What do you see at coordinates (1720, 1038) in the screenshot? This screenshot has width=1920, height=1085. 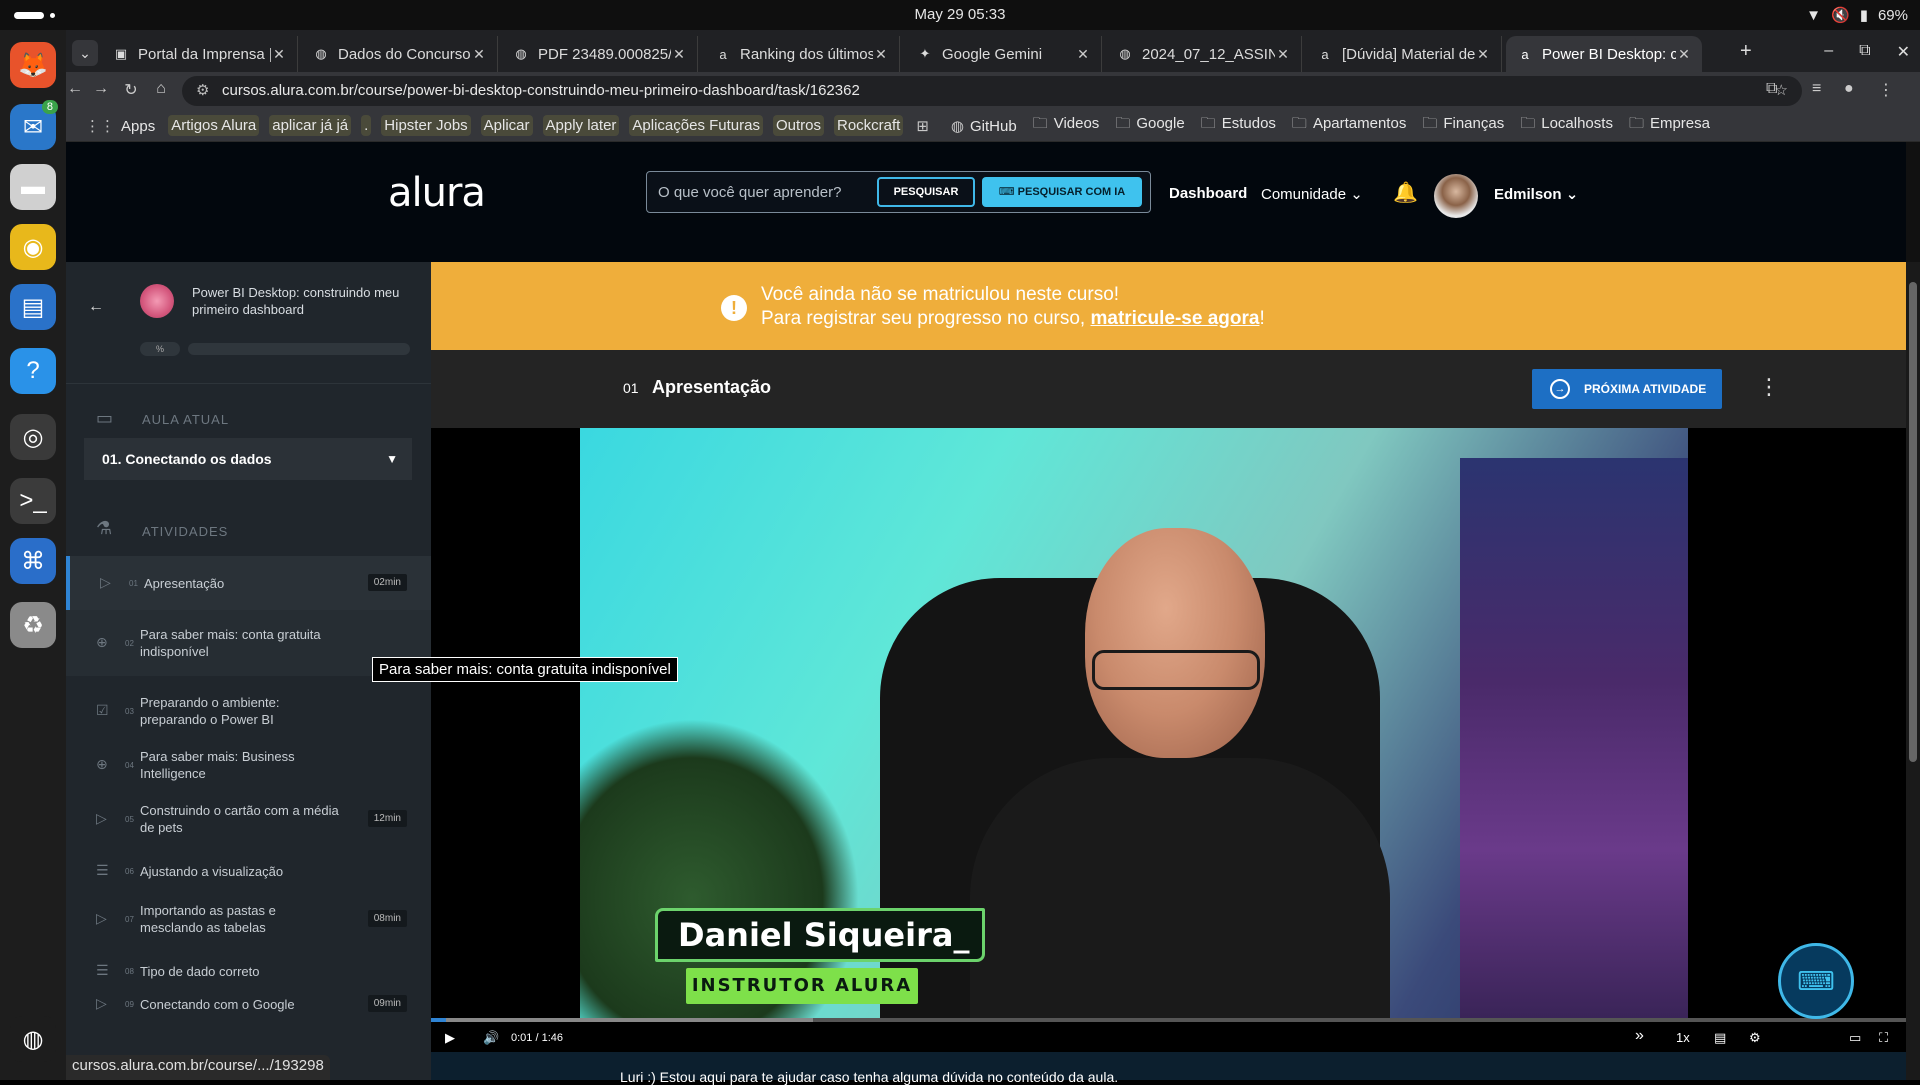 I see `captions-icon: ▤` at bounding box center [1720, 1038].